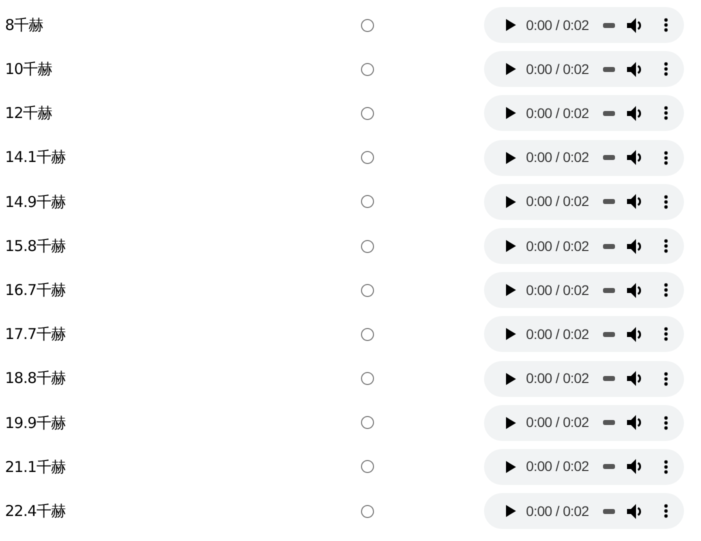 The height and width of the screenshot is (541, 701). What do you see at coordinates (35, 423) in the screenshot?
I see `frequency-label: 19.9千赫` at bounding box center [35, 423].